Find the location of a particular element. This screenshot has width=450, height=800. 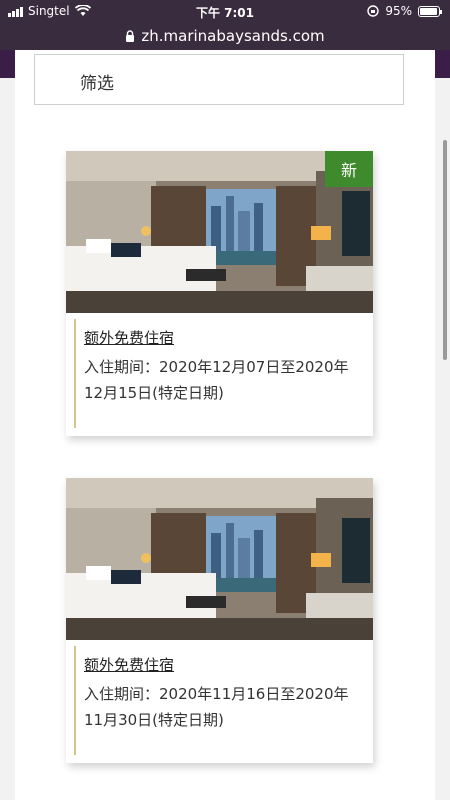

filter-label: 筛选 is located at coordinates (97, 84).